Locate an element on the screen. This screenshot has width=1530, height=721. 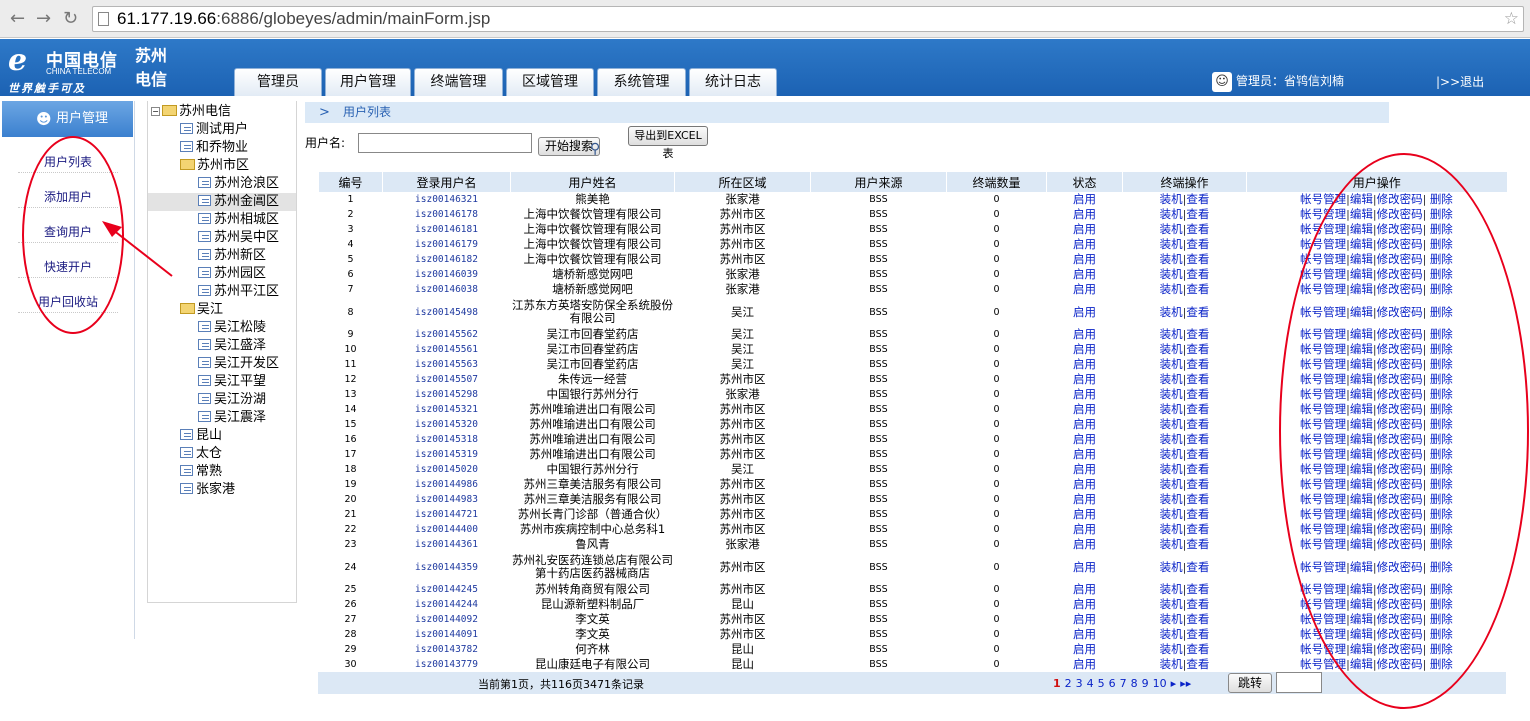
tree-node: 苏州沧浪区 is located at coordinates (238, 184).